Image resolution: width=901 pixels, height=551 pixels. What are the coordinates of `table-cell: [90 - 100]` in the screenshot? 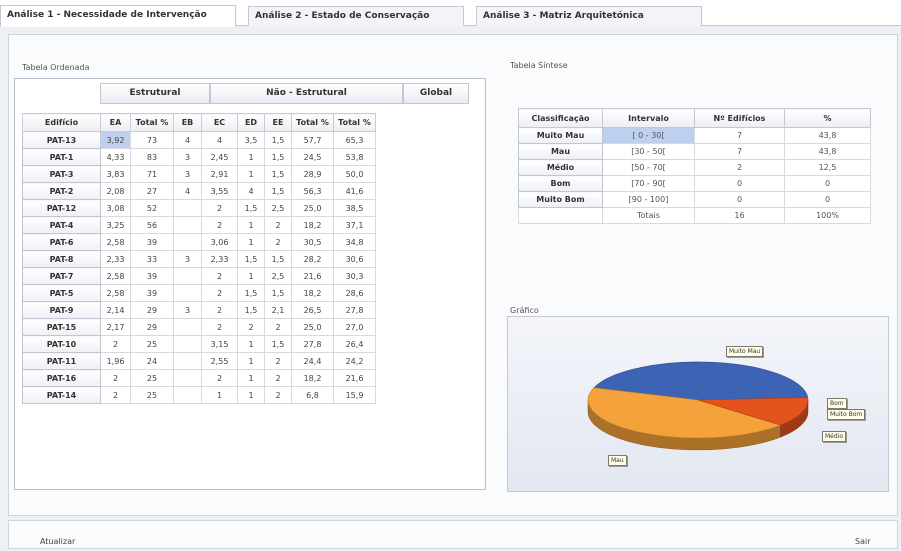 It's located at (648, 199).